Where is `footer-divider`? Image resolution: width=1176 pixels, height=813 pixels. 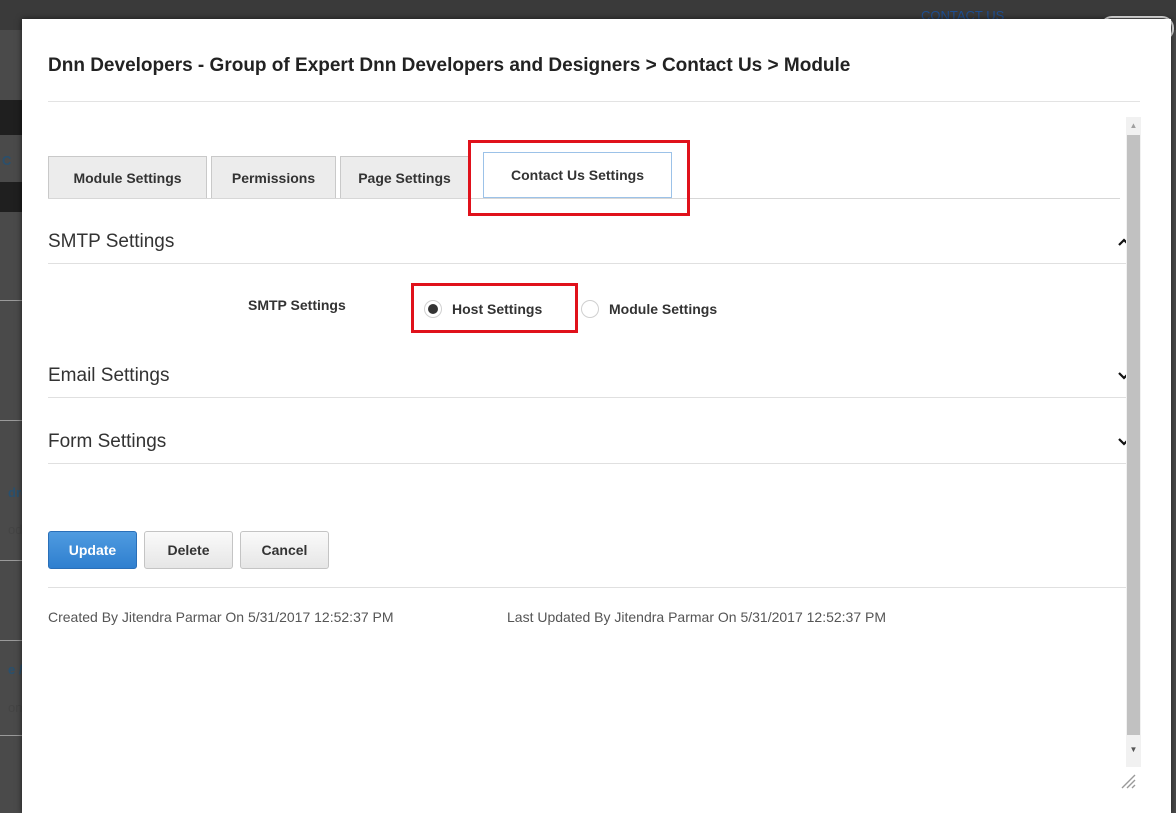 footer-divider is located at coordinates (594, 587).